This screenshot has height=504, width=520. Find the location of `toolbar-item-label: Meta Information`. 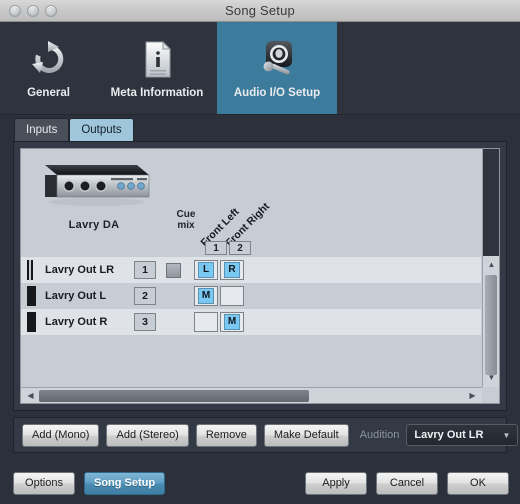

toolbar-item-label: Meta Information is located at coordinates (157, 93).